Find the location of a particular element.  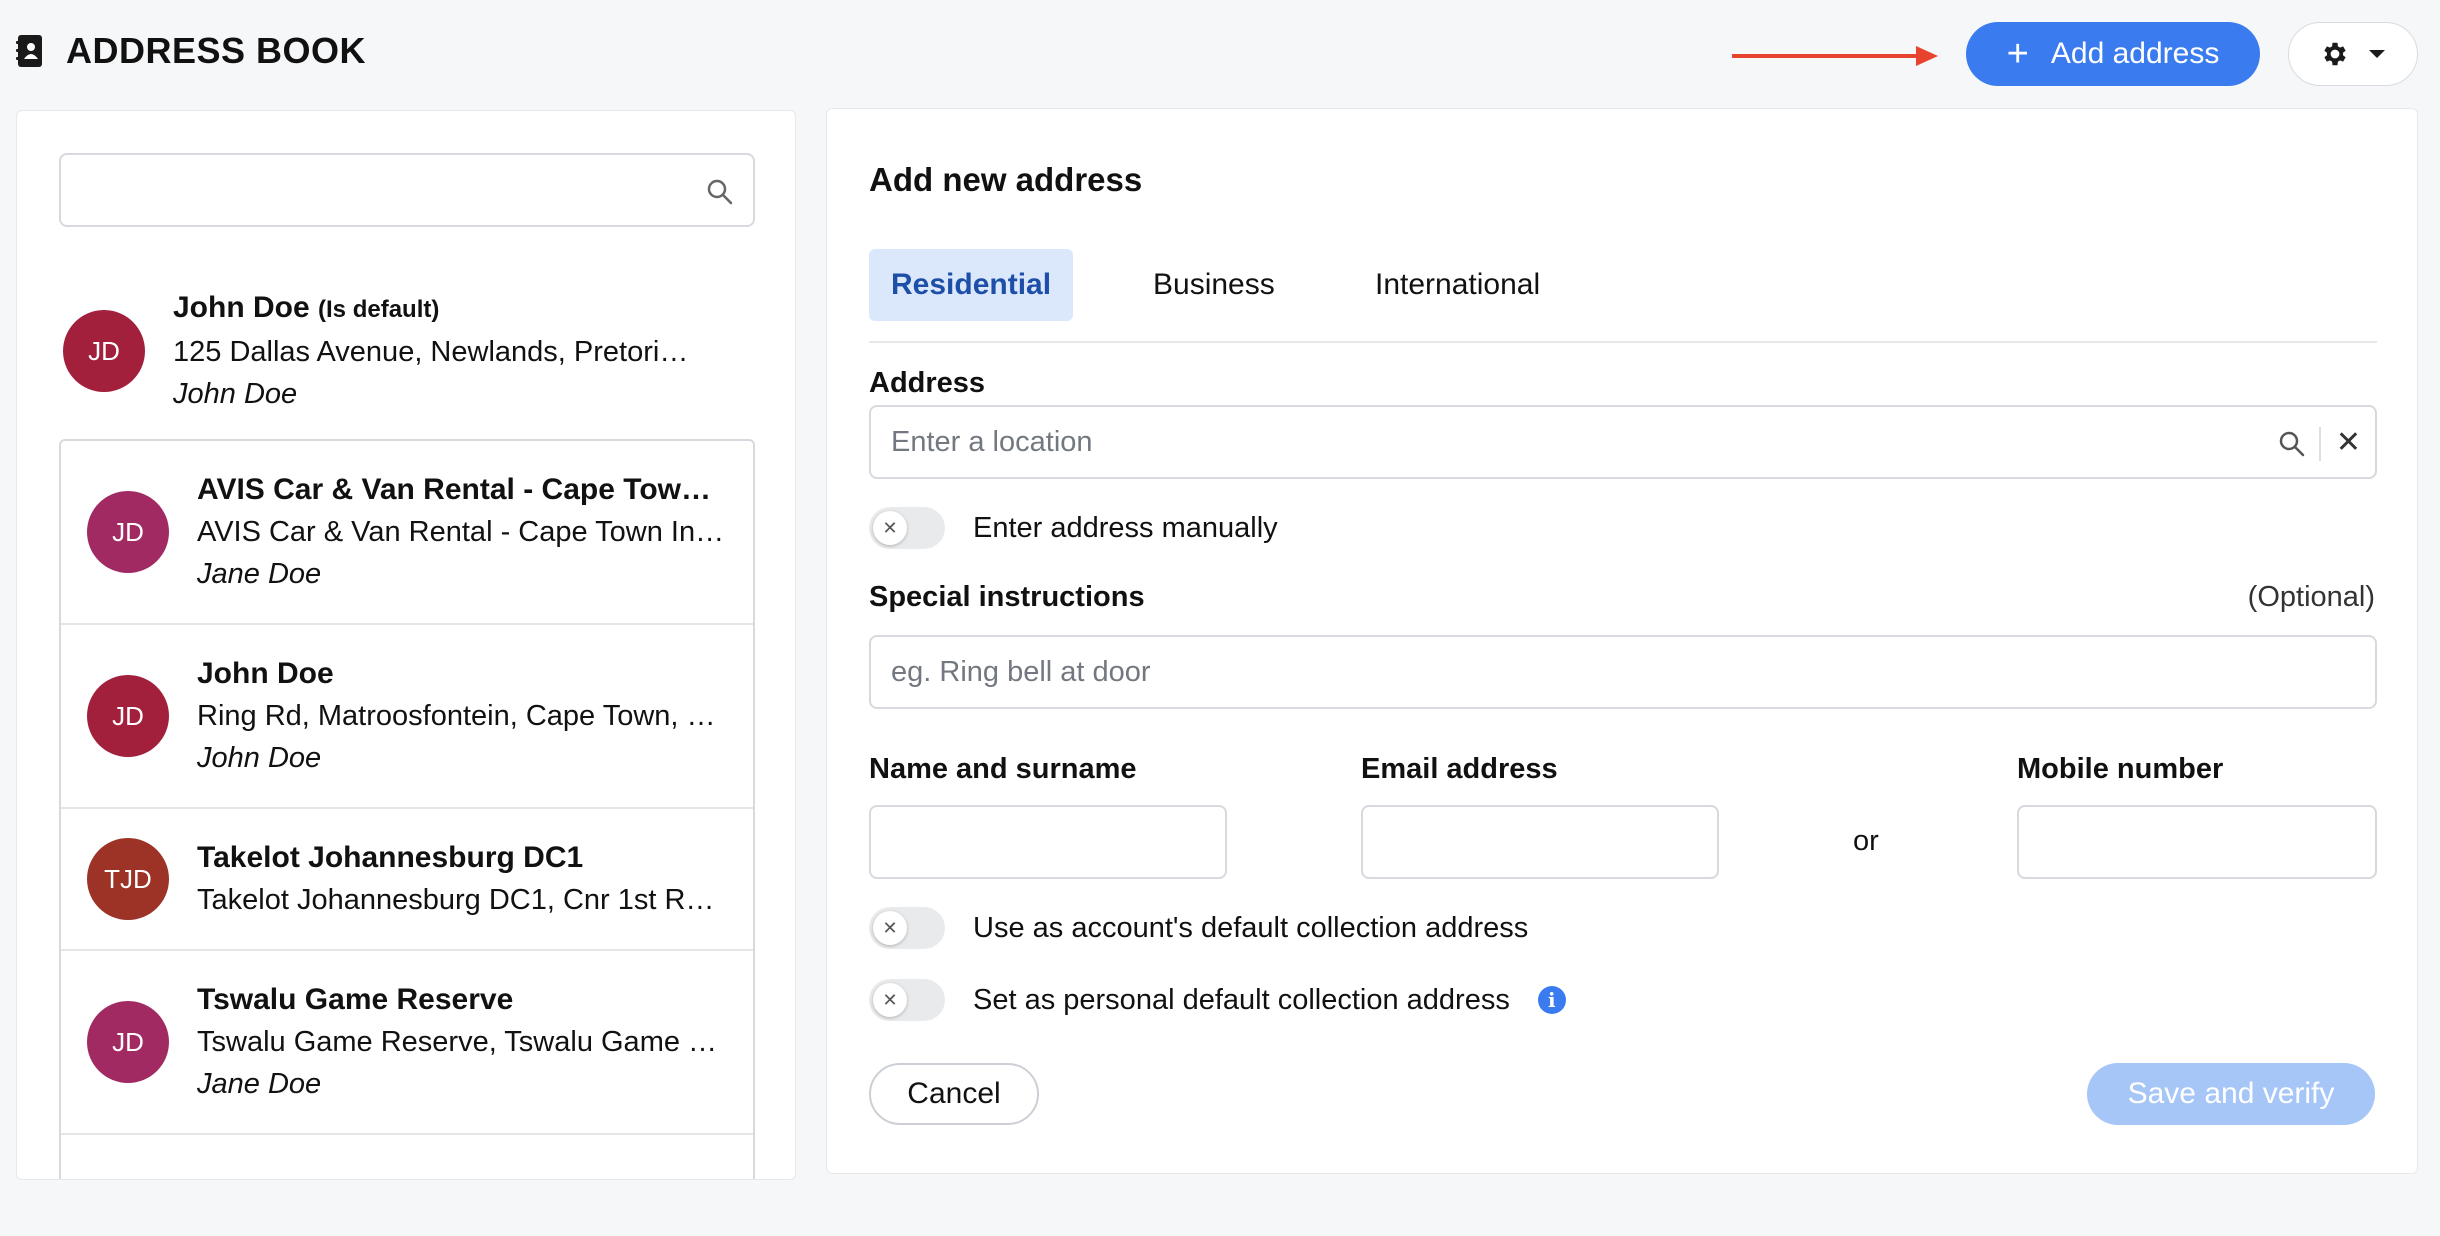

manual-address-toggle-row: ✕ Enter address manually is located at coordinates (1073, 528).